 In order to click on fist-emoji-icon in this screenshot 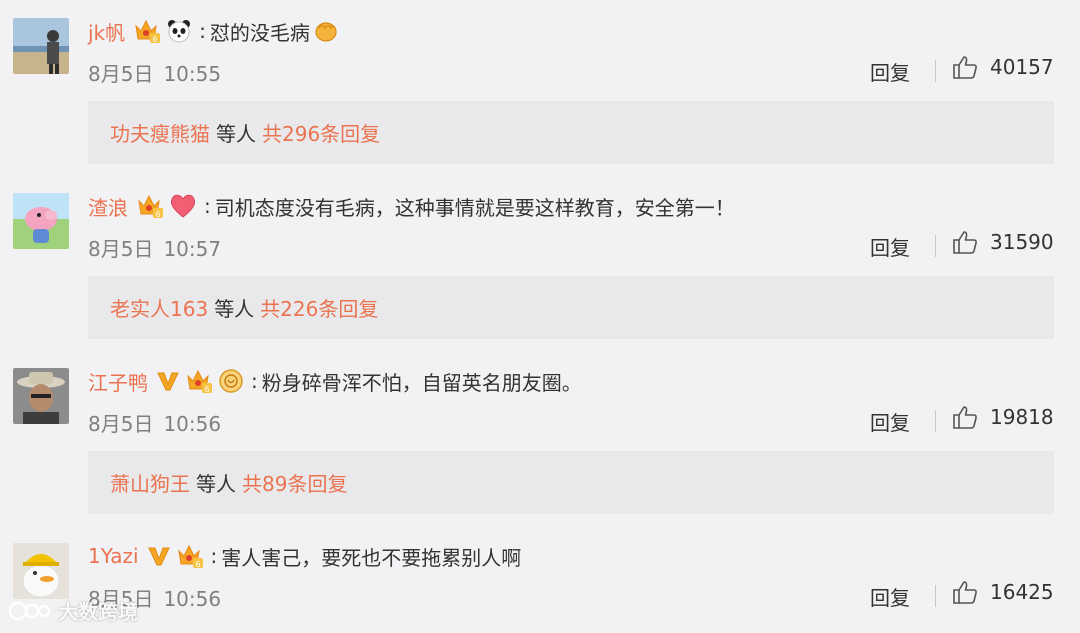, I will do `click(326, 31)`.